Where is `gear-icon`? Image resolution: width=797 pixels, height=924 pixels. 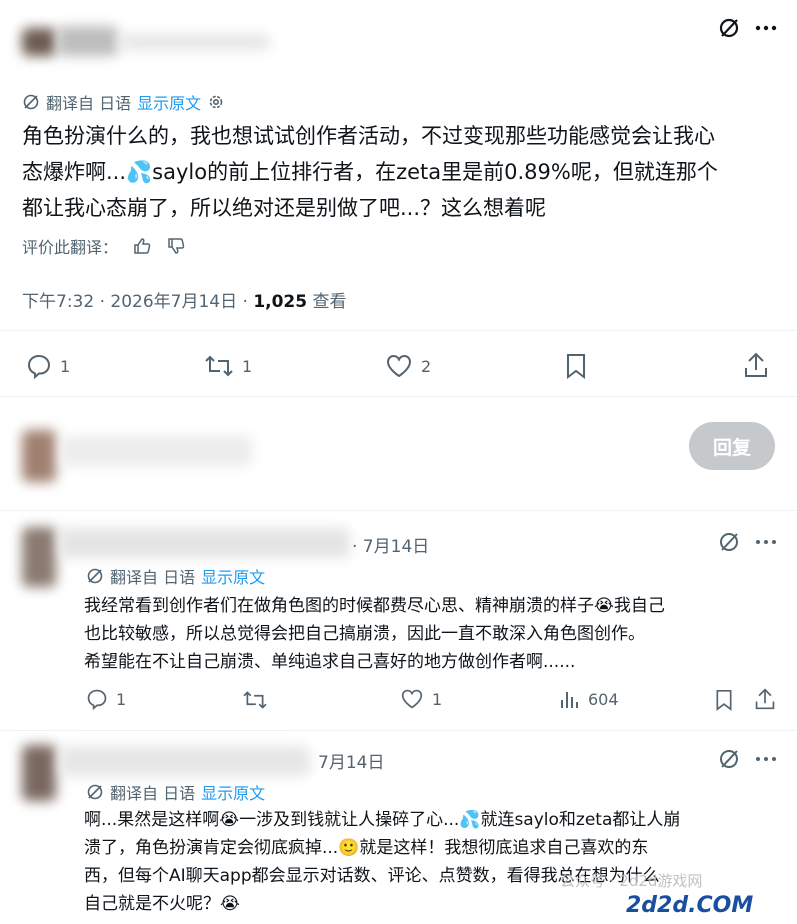 gear-icon is located at coordinates (216, 102).